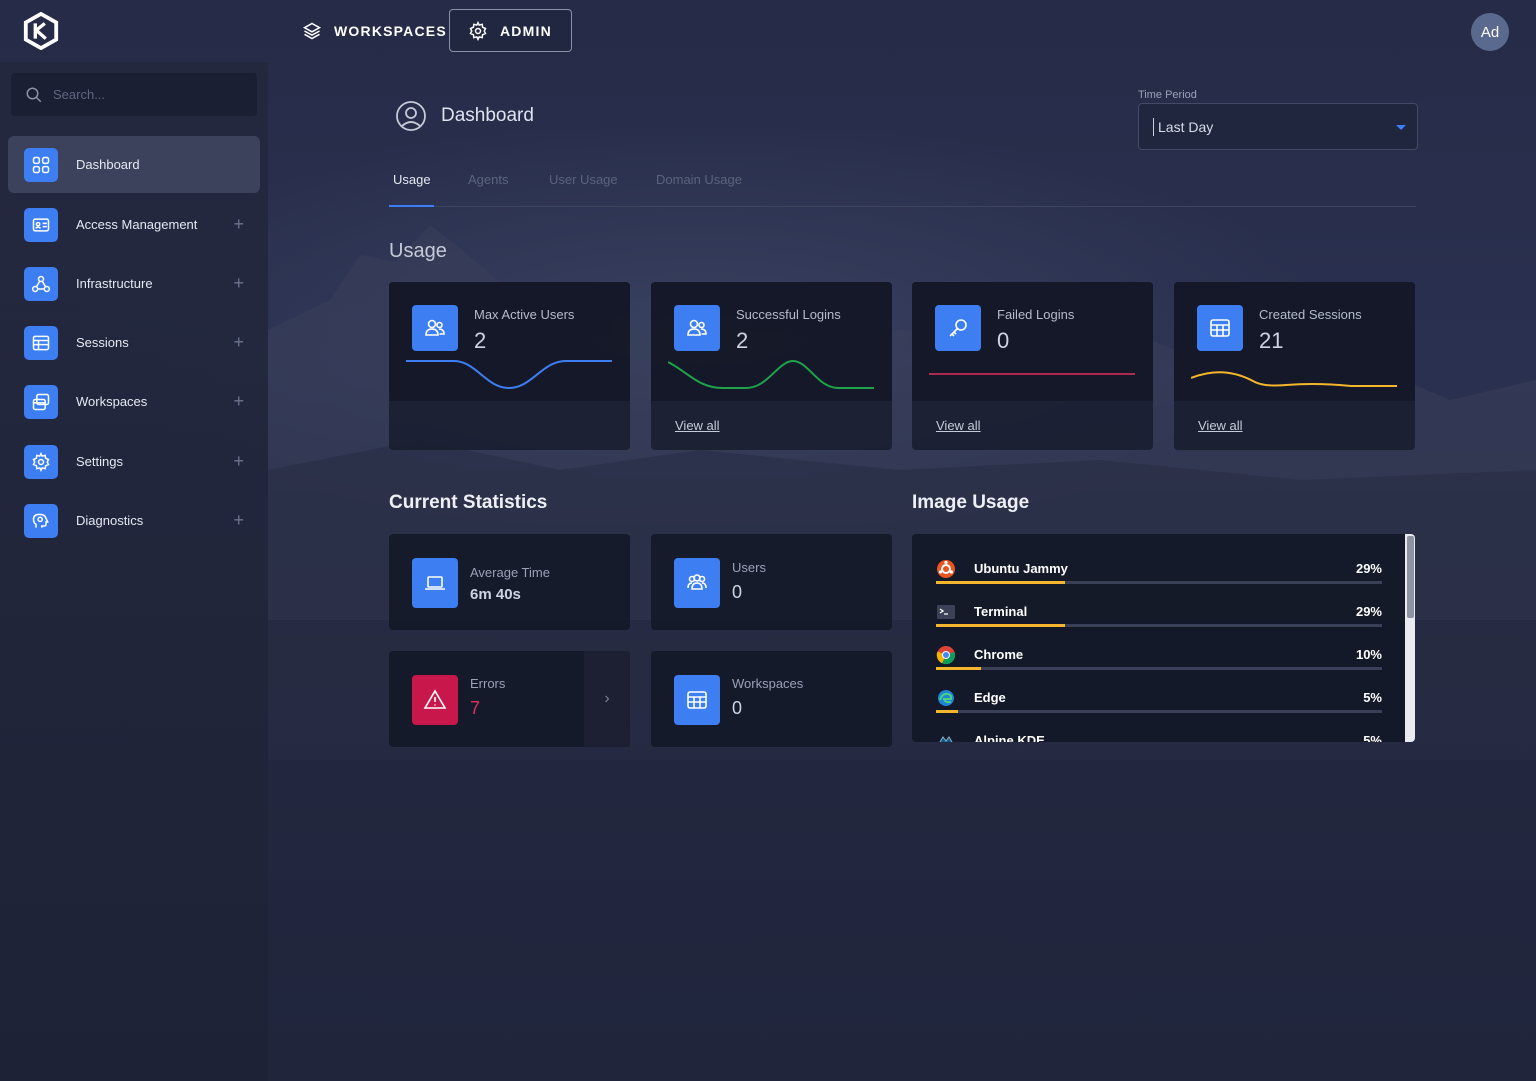  What do you see at coordinates (41, 164) in the screenshot?
I see `grid-icon` at bounding box center [41, 164].